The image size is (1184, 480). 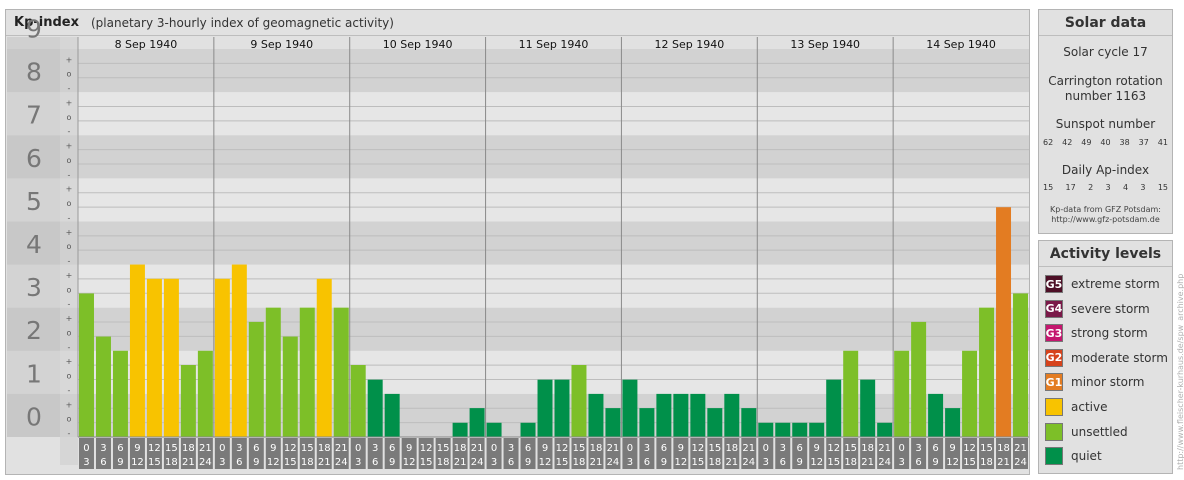 I want to click on y-tick-label: 7, so click(x=34, y=115).